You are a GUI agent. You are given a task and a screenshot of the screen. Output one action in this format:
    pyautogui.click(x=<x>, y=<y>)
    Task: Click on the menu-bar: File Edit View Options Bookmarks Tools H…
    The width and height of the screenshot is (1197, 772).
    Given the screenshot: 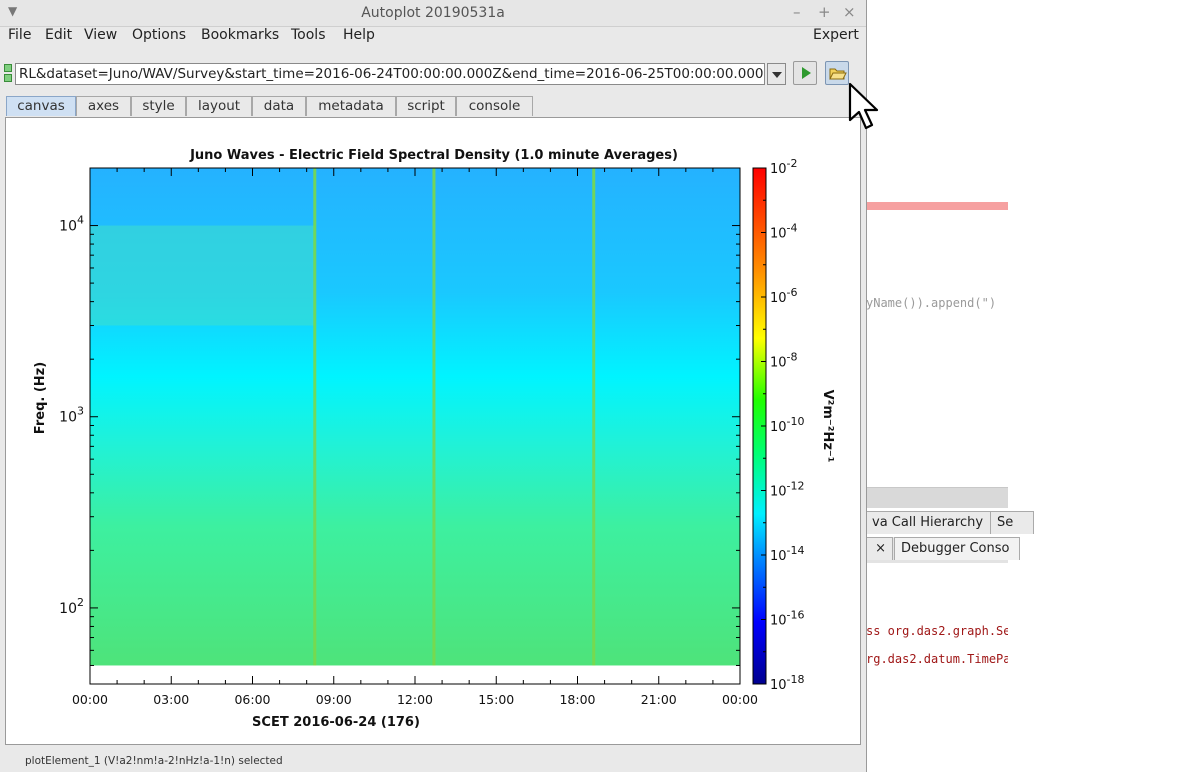 What is the action you would take?
    pyautogui.click(x=433, y=36)
    